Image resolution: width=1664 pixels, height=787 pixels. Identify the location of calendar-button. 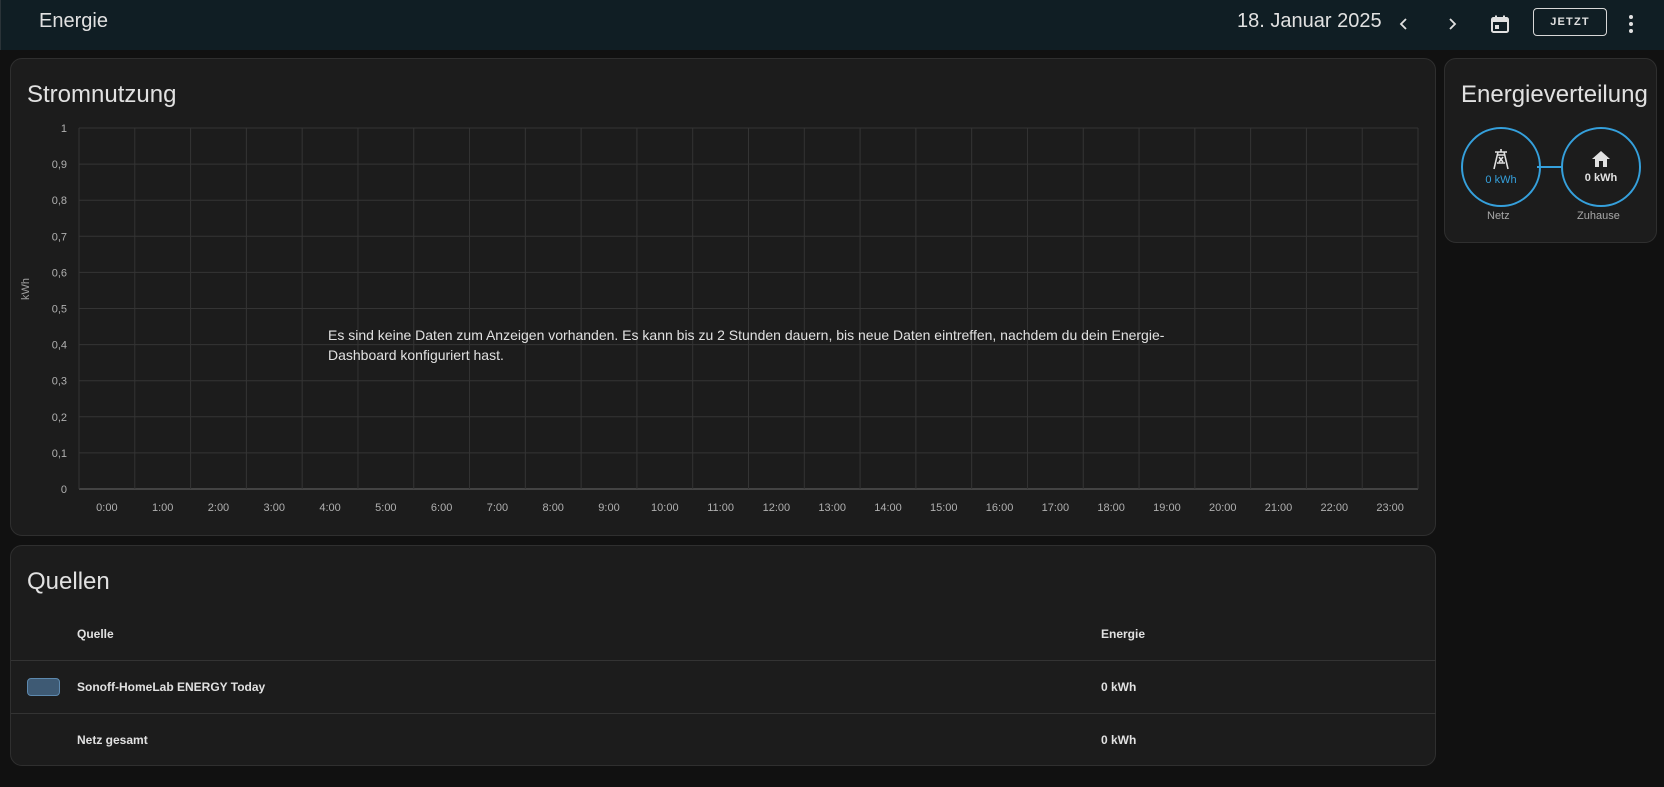
(1500, 24).